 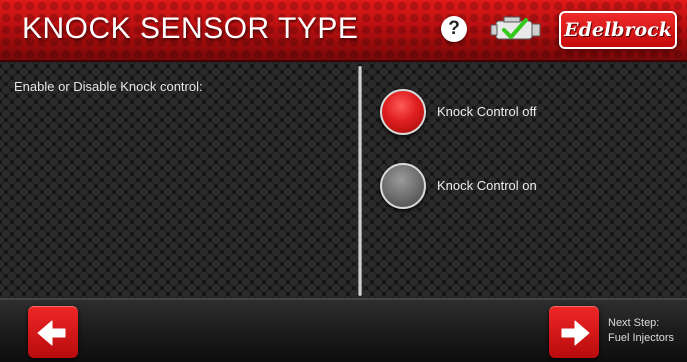 I want to click on brand-logo: Edelbrock, so click(x=618, y=30).